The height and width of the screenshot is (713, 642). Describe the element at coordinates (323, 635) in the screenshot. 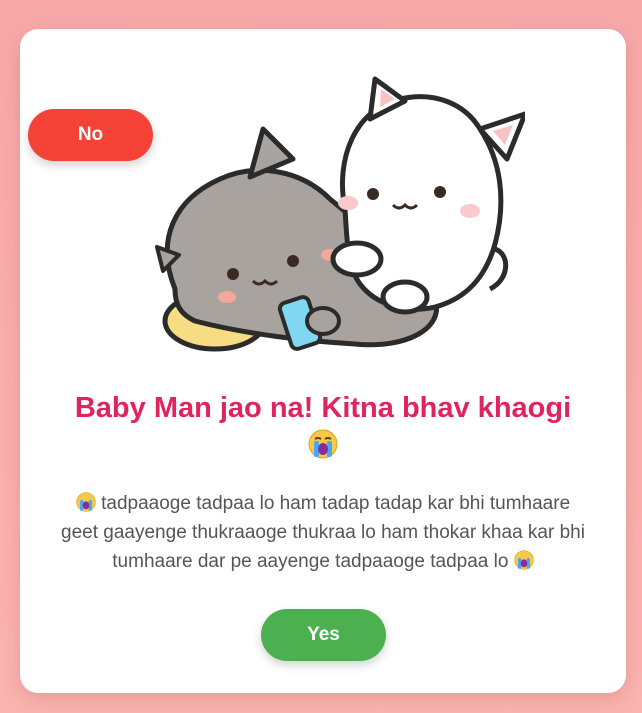

I see `yes-button: Yes` at that location.